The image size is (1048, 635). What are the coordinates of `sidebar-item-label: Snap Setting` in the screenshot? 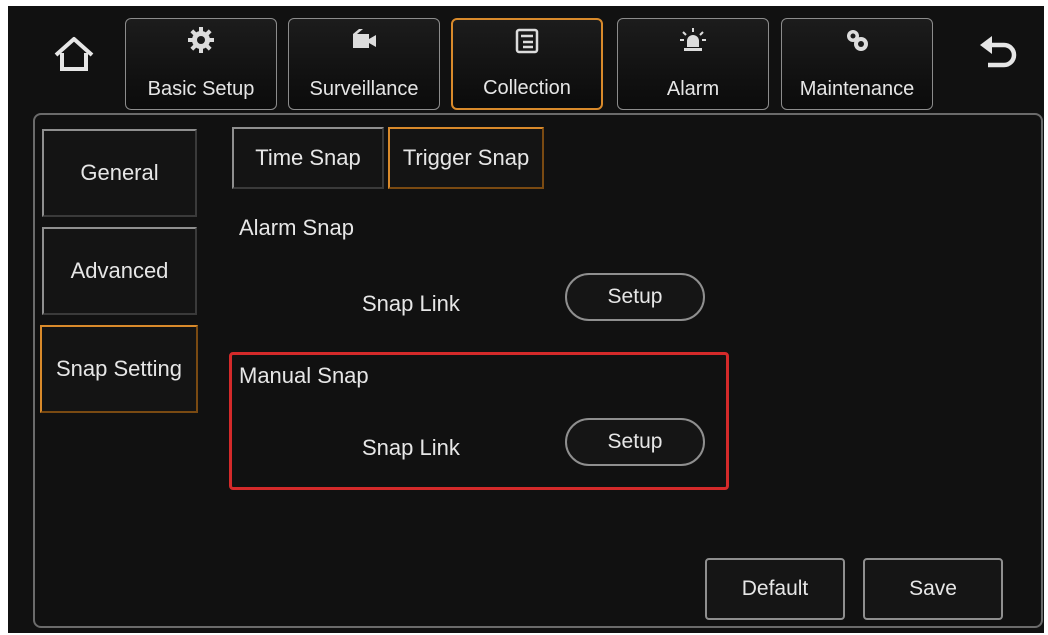 It's located at (119, 368).